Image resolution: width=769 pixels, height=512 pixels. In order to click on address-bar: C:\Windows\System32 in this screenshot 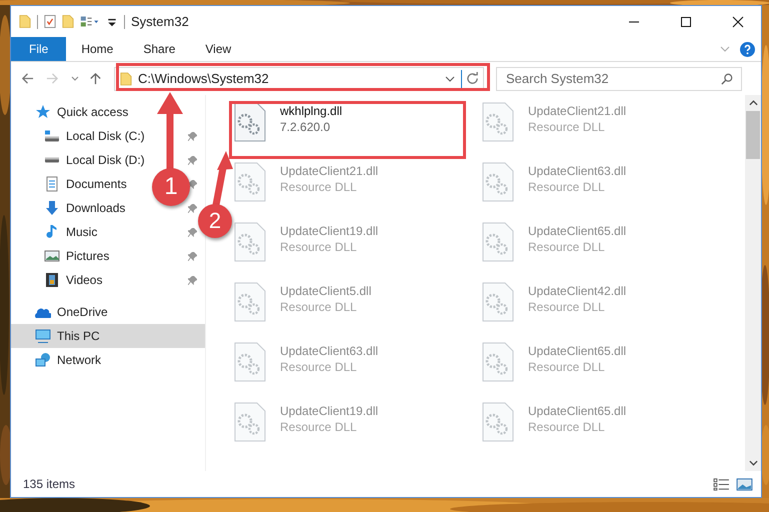, I will do `click(299, 78)`.